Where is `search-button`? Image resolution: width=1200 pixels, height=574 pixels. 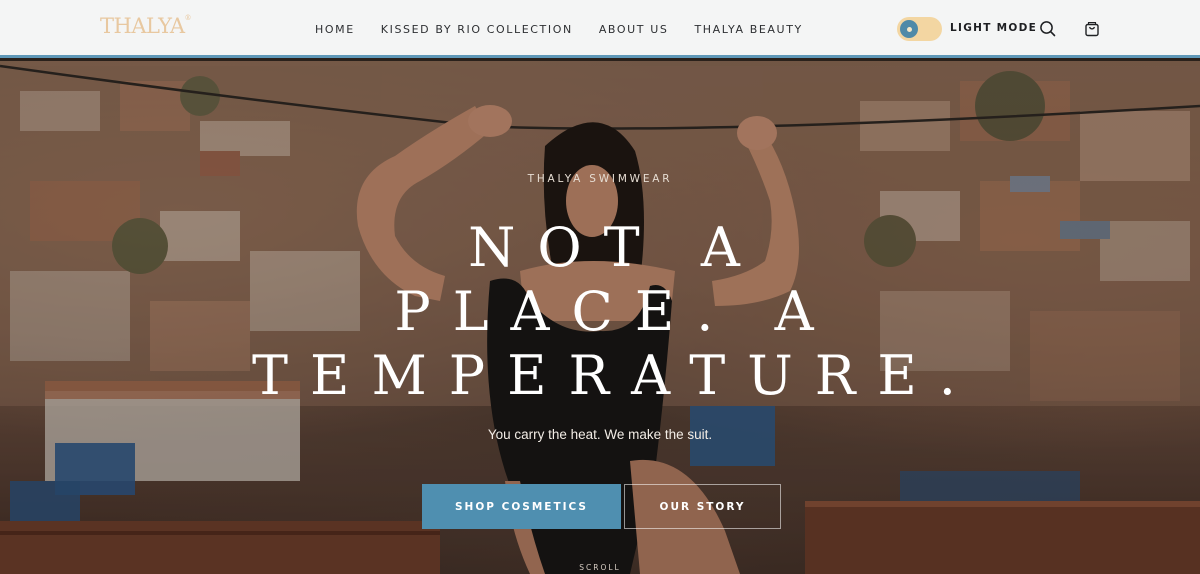 search-button is located at coordinates (1048, 29).